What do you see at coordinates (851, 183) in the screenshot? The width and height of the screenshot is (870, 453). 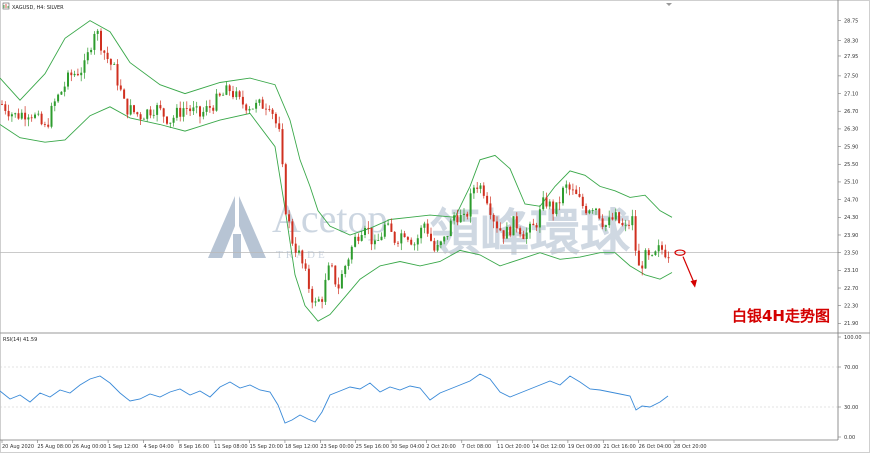 I see `price-tick-label: 25.10` at bounding box center [851, 183].